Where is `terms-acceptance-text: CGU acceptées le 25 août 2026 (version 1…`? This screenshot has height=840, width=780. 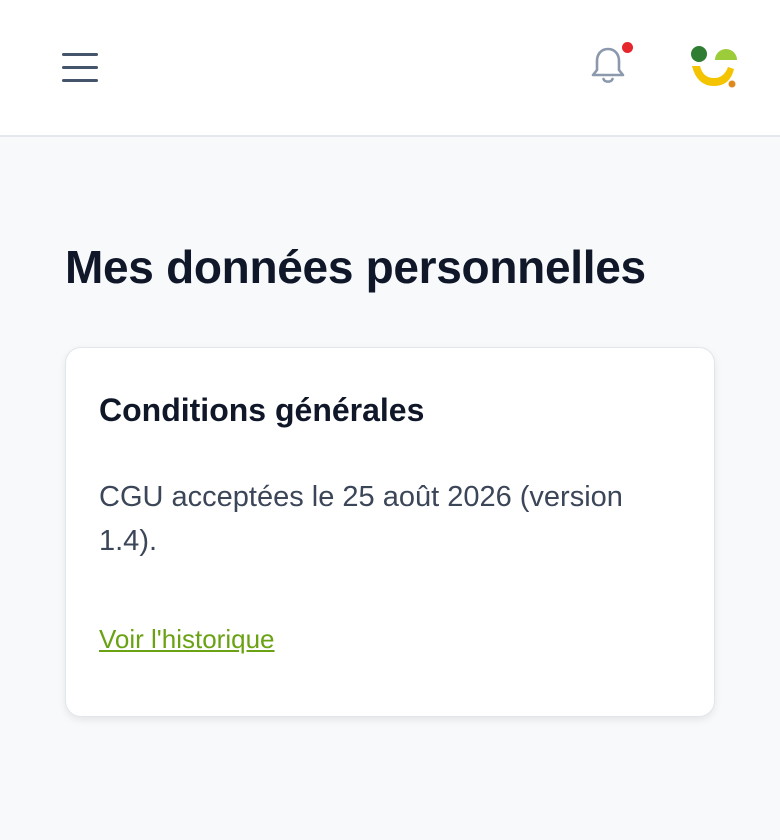 terms-acceptance-text: CGU acceptées le 25 août 2026 (version 1… is located at coordinates (361, 519).